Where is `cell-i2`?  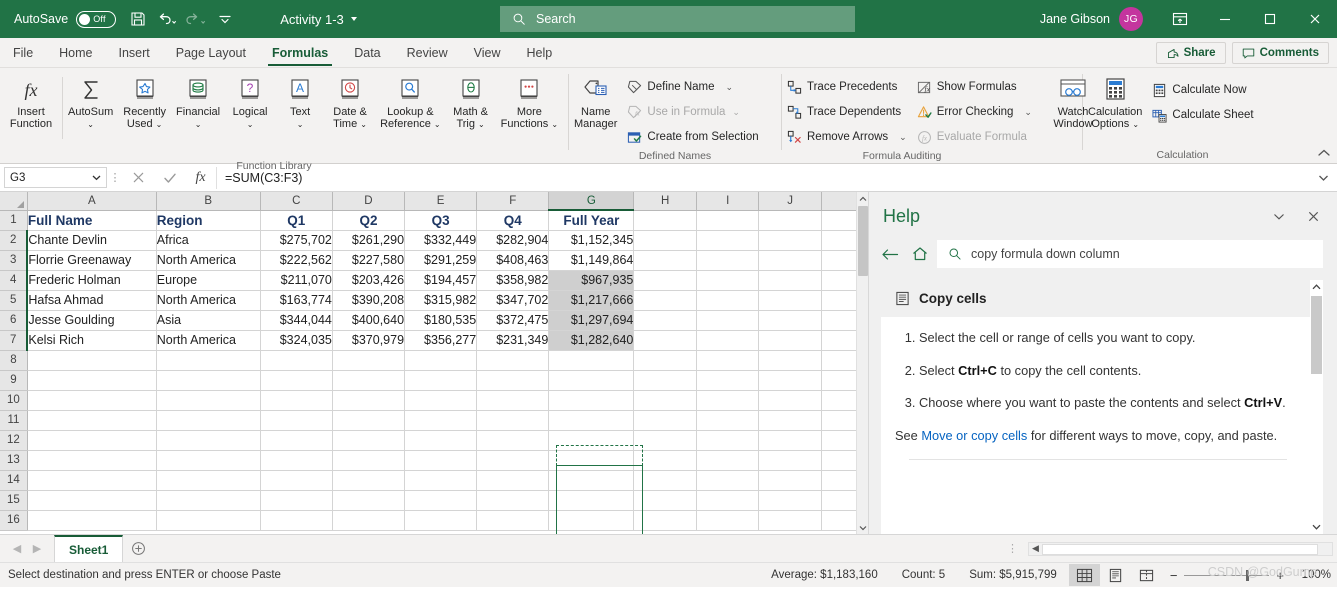
cell-i2 is located at coordinates (728, 240).